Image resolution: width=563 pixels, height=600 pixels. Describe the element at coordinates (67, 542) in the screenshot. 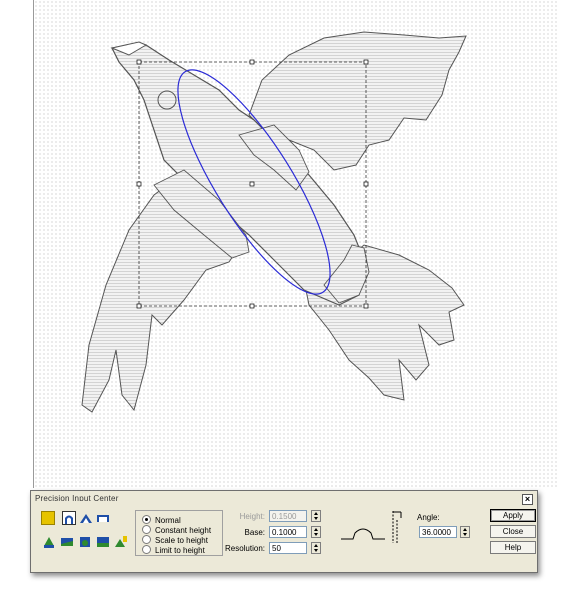

I see `sweep-tool-icon` at that location.